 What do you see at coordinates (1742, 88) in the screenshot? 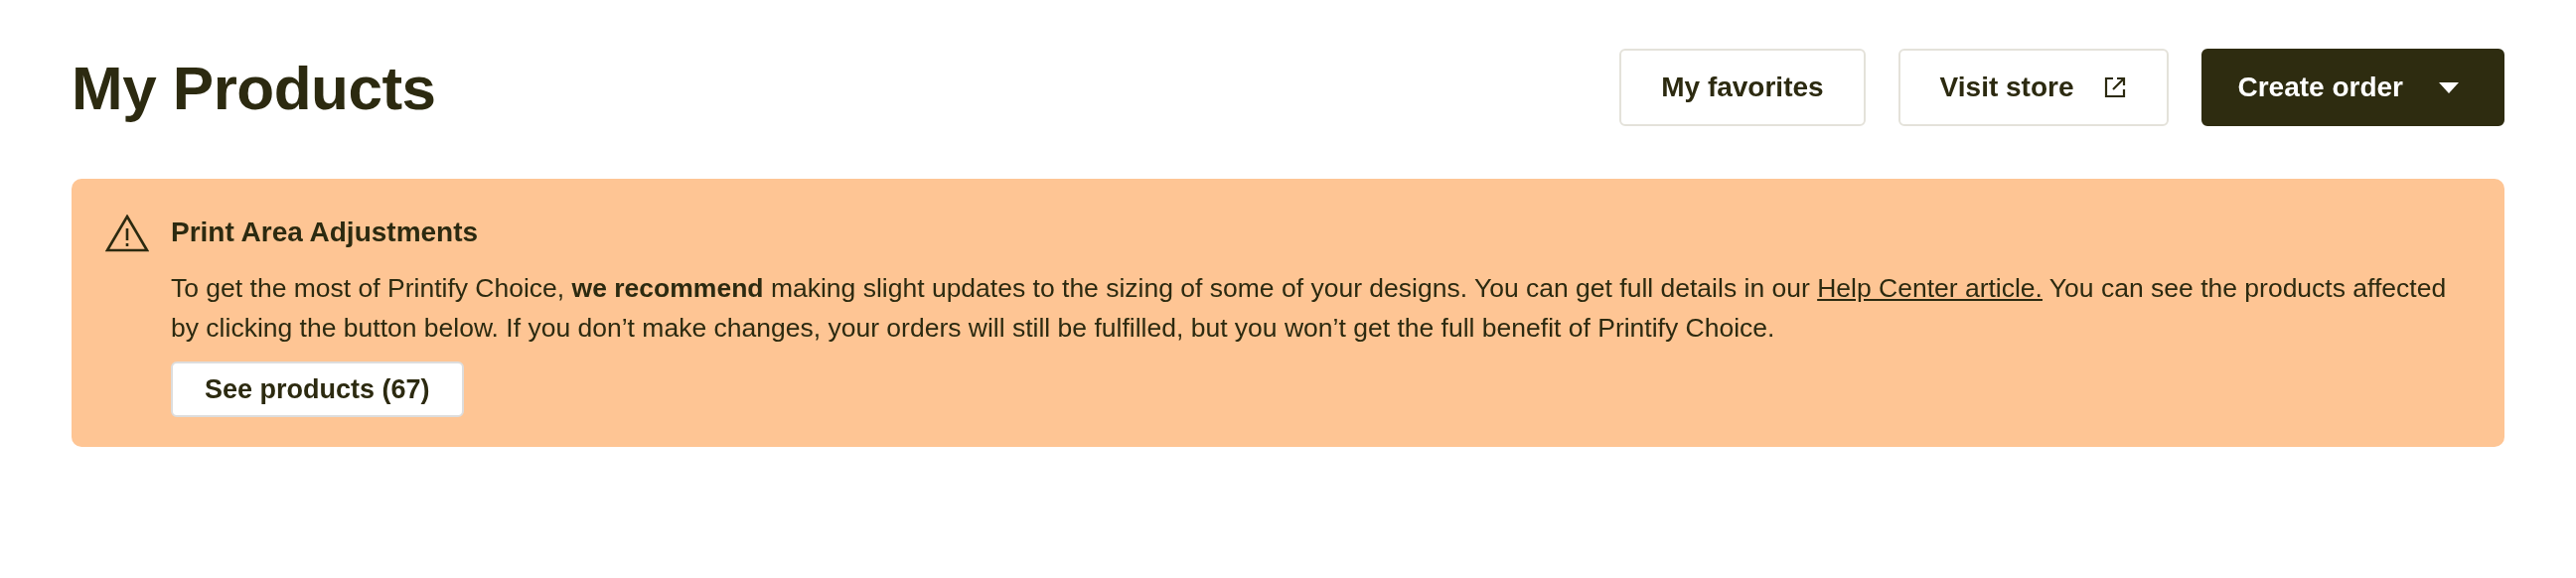
I see `favorites-button: My favorites` at bounding box center [1742, 88].